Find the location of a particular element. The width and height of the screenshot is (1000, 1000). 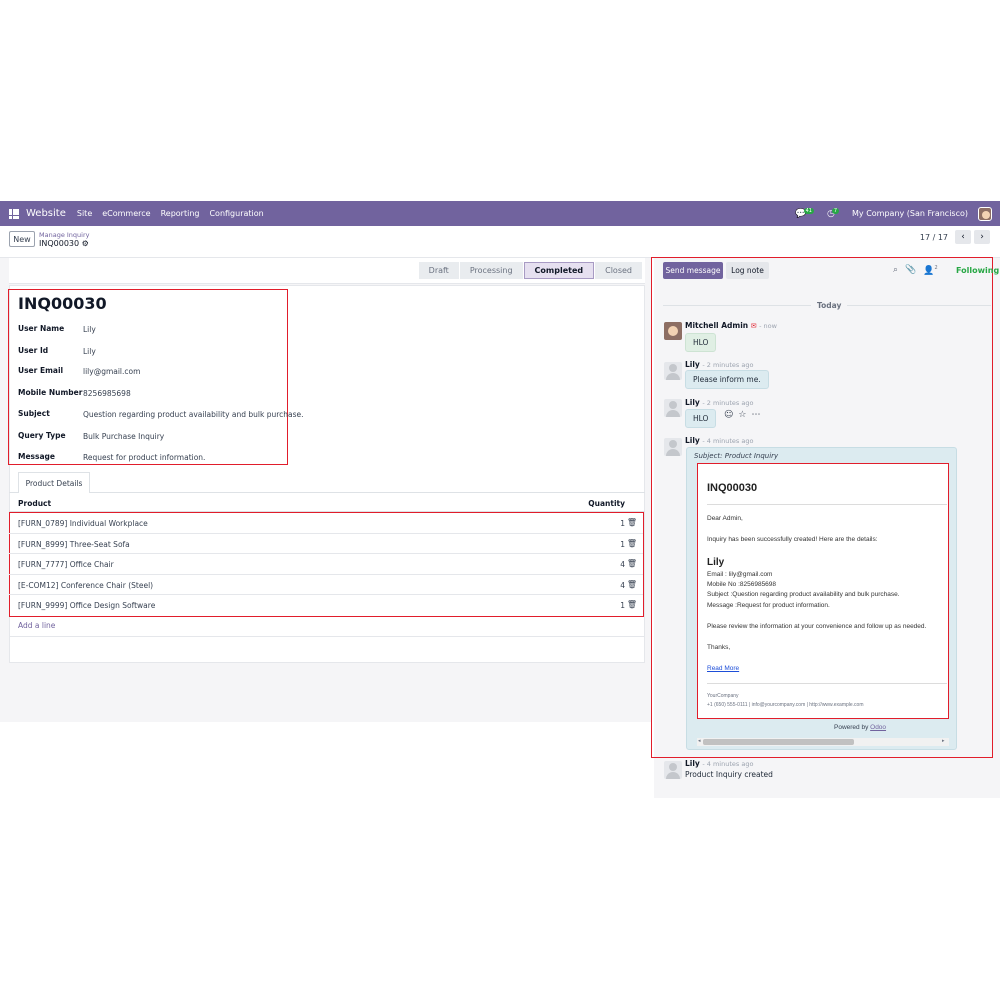

stage-completed: Completed is located at coordinates (559, 270).